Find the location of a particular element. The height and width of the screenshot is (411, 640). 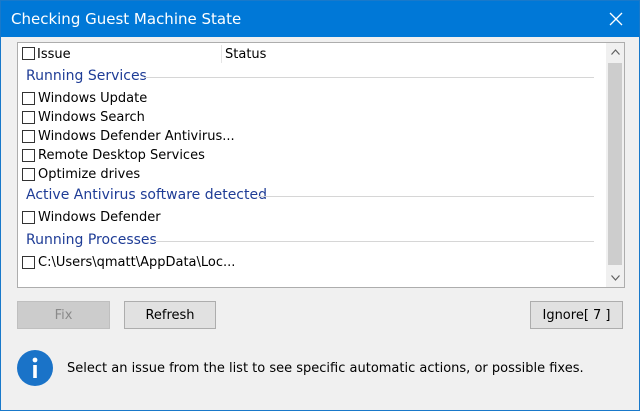

list-header: Issue Status is located at coordinates (311, 54).